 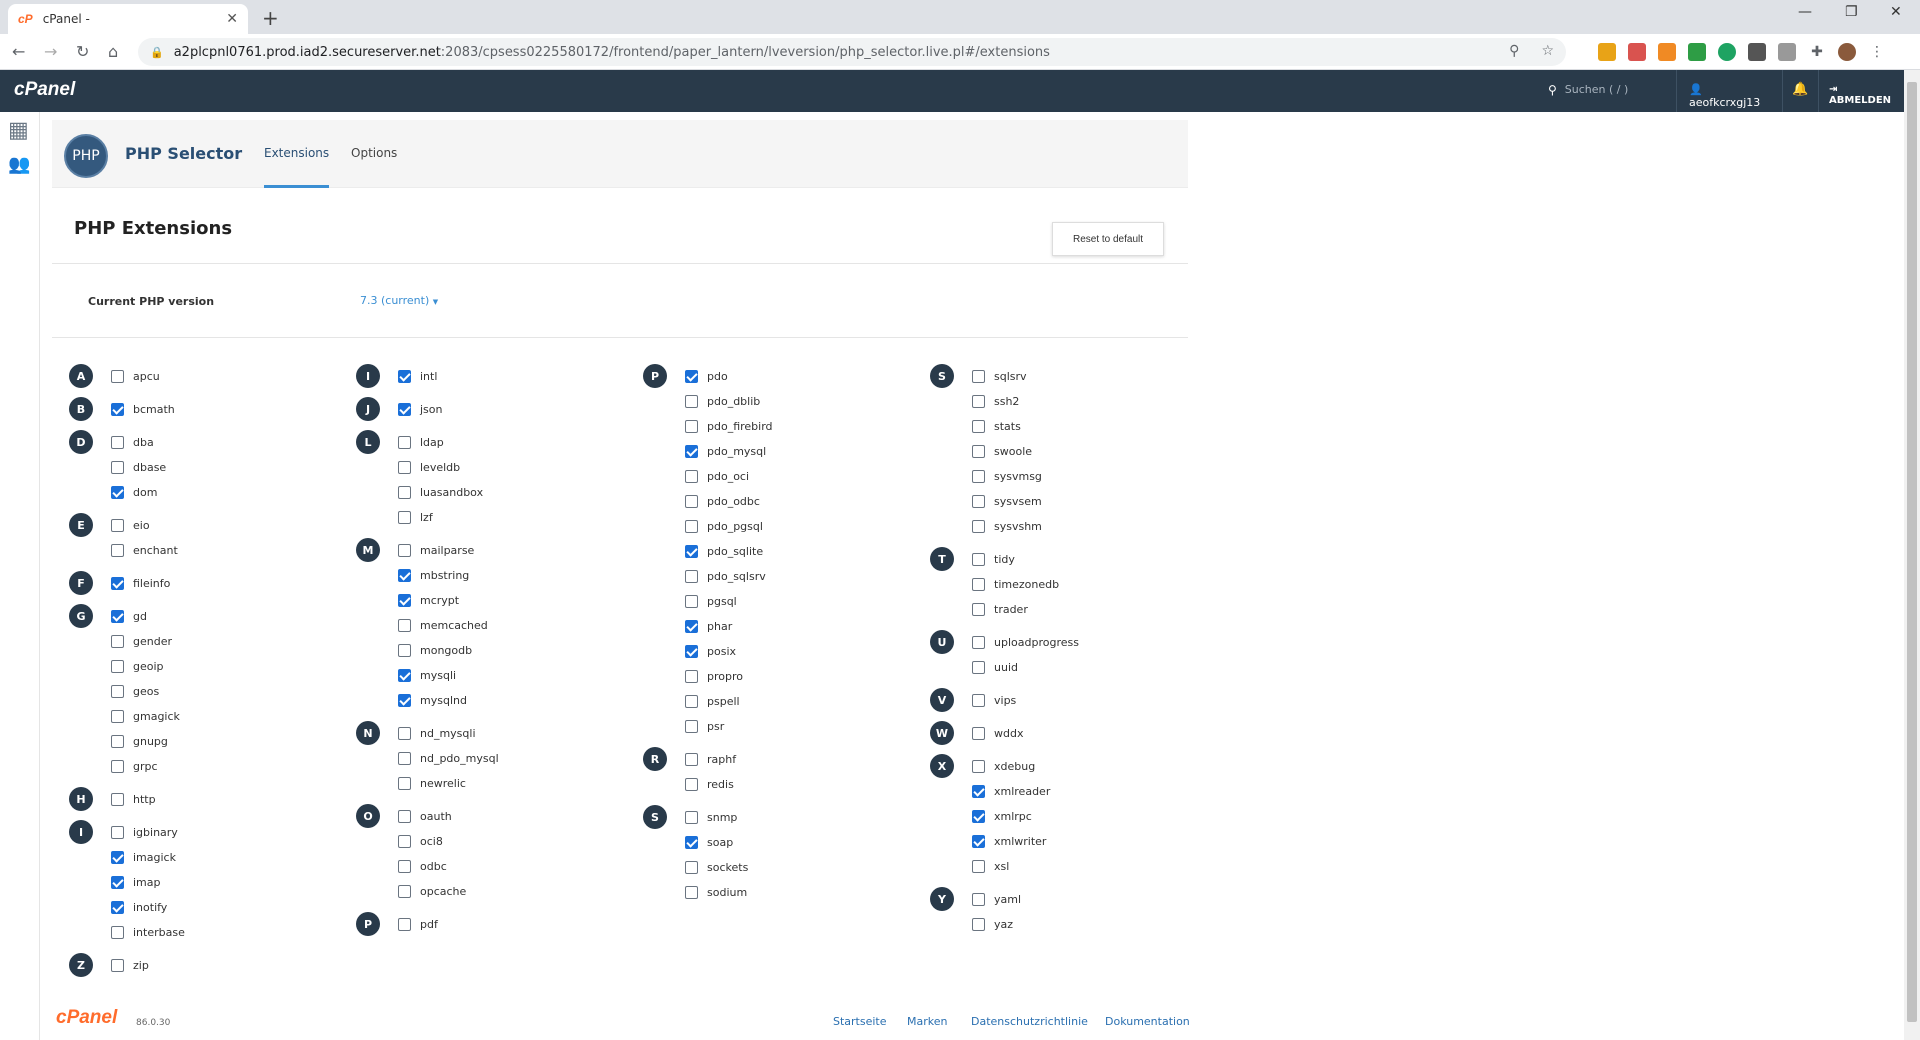 I want to click on extension-lzf: lzf, so click(x=415, y=517).